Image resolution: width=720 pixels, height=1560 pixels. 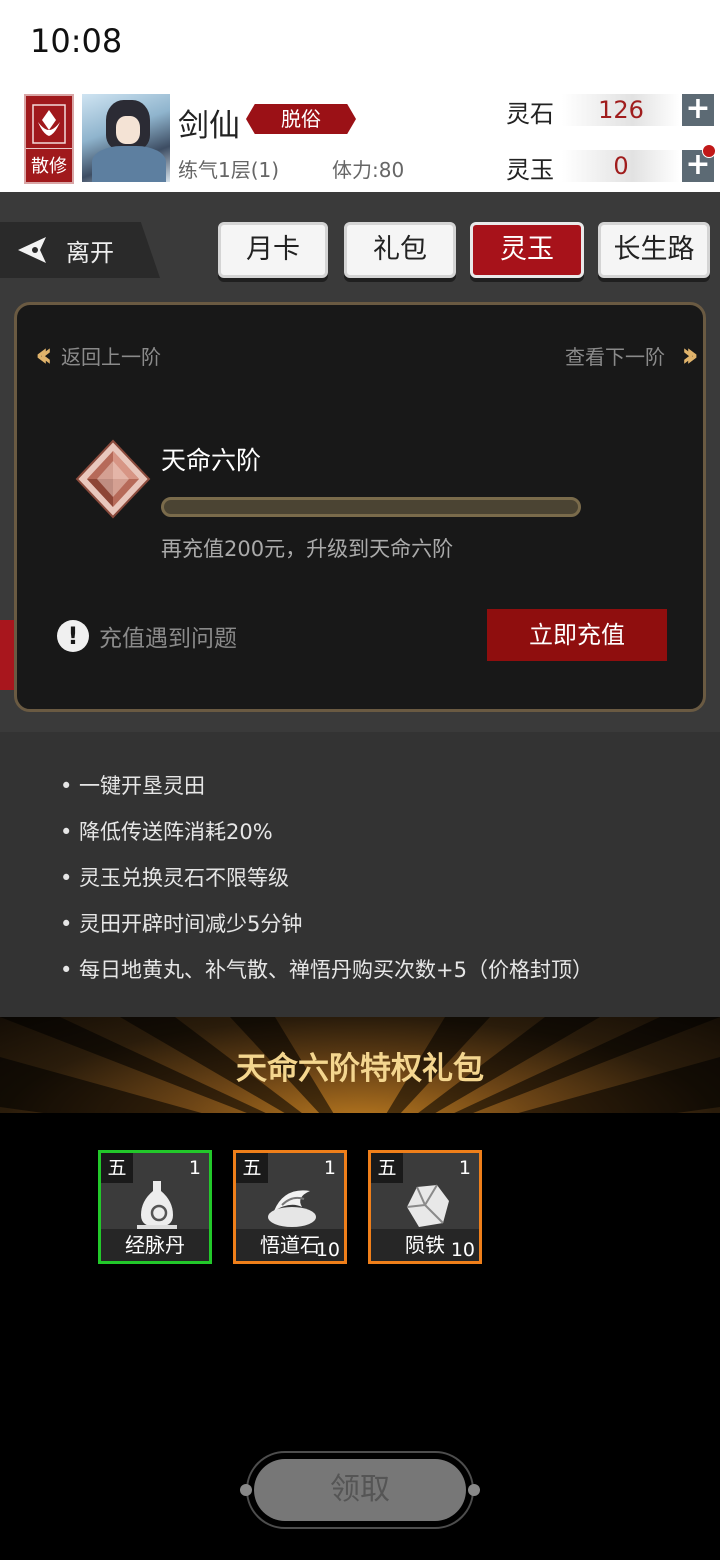 I want to click on exclamation-icon: !, so click(x=73, y=636).